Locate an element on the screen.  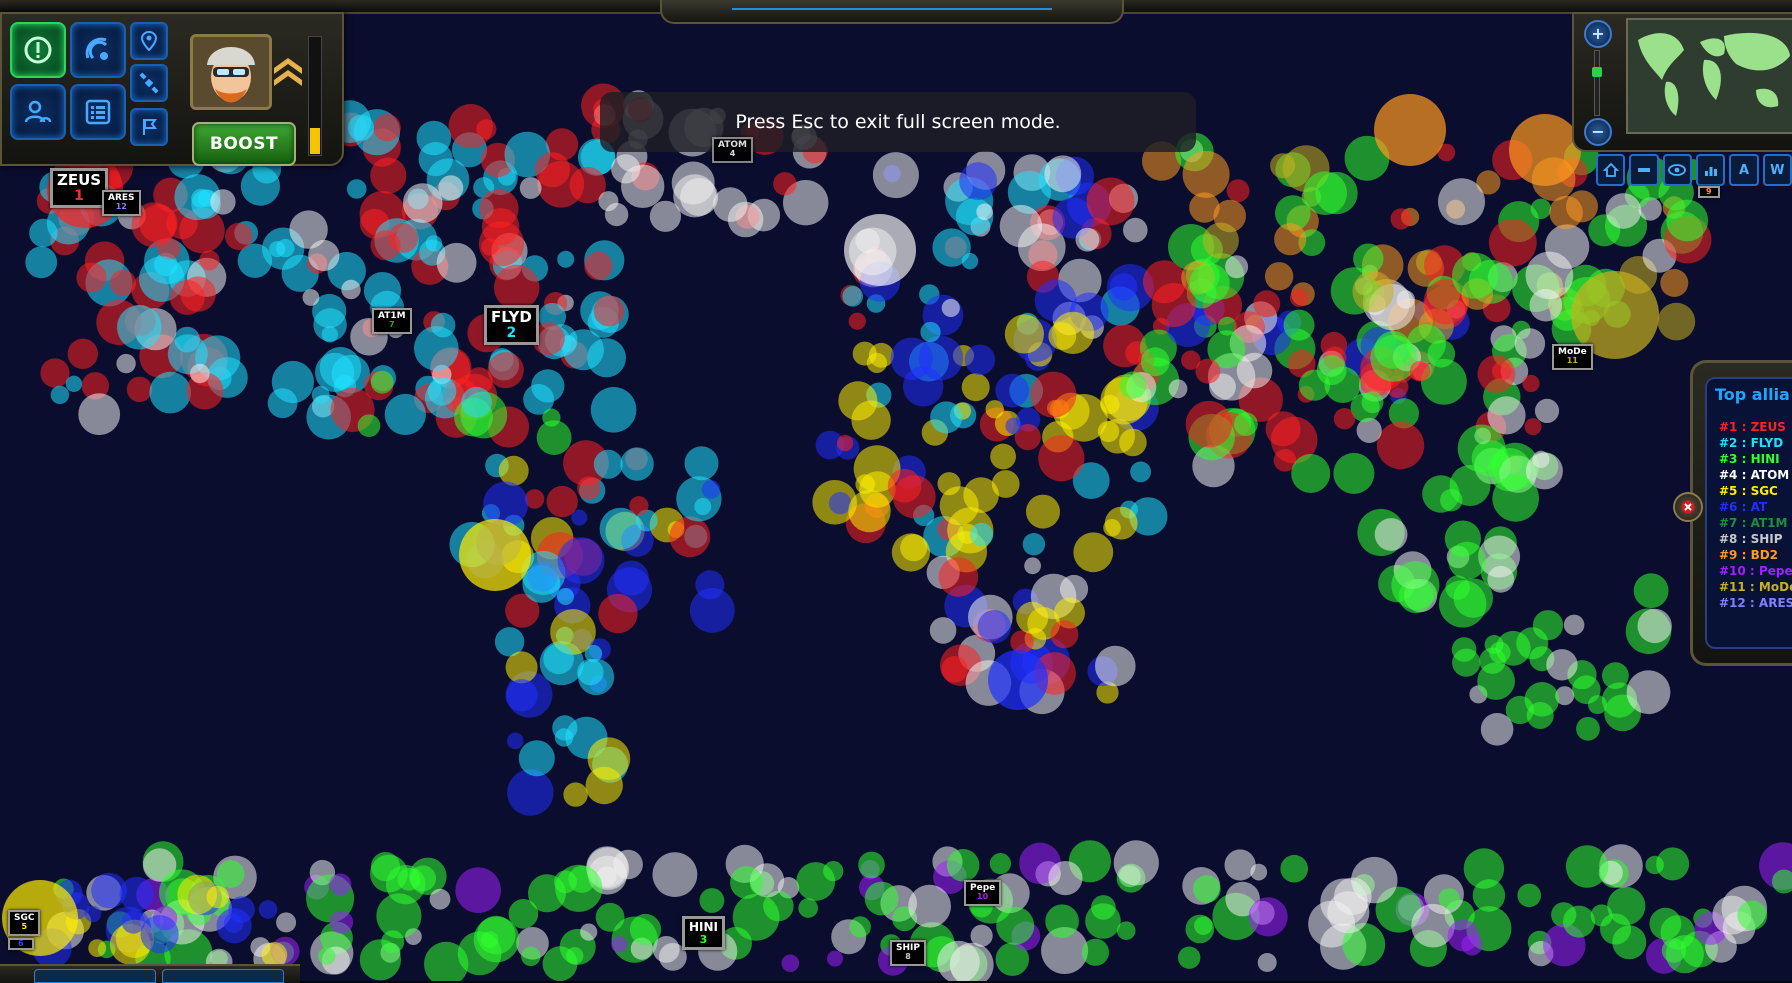
alliance-tag-at1m: AT1M 7 is located at coordinates (392, 321).